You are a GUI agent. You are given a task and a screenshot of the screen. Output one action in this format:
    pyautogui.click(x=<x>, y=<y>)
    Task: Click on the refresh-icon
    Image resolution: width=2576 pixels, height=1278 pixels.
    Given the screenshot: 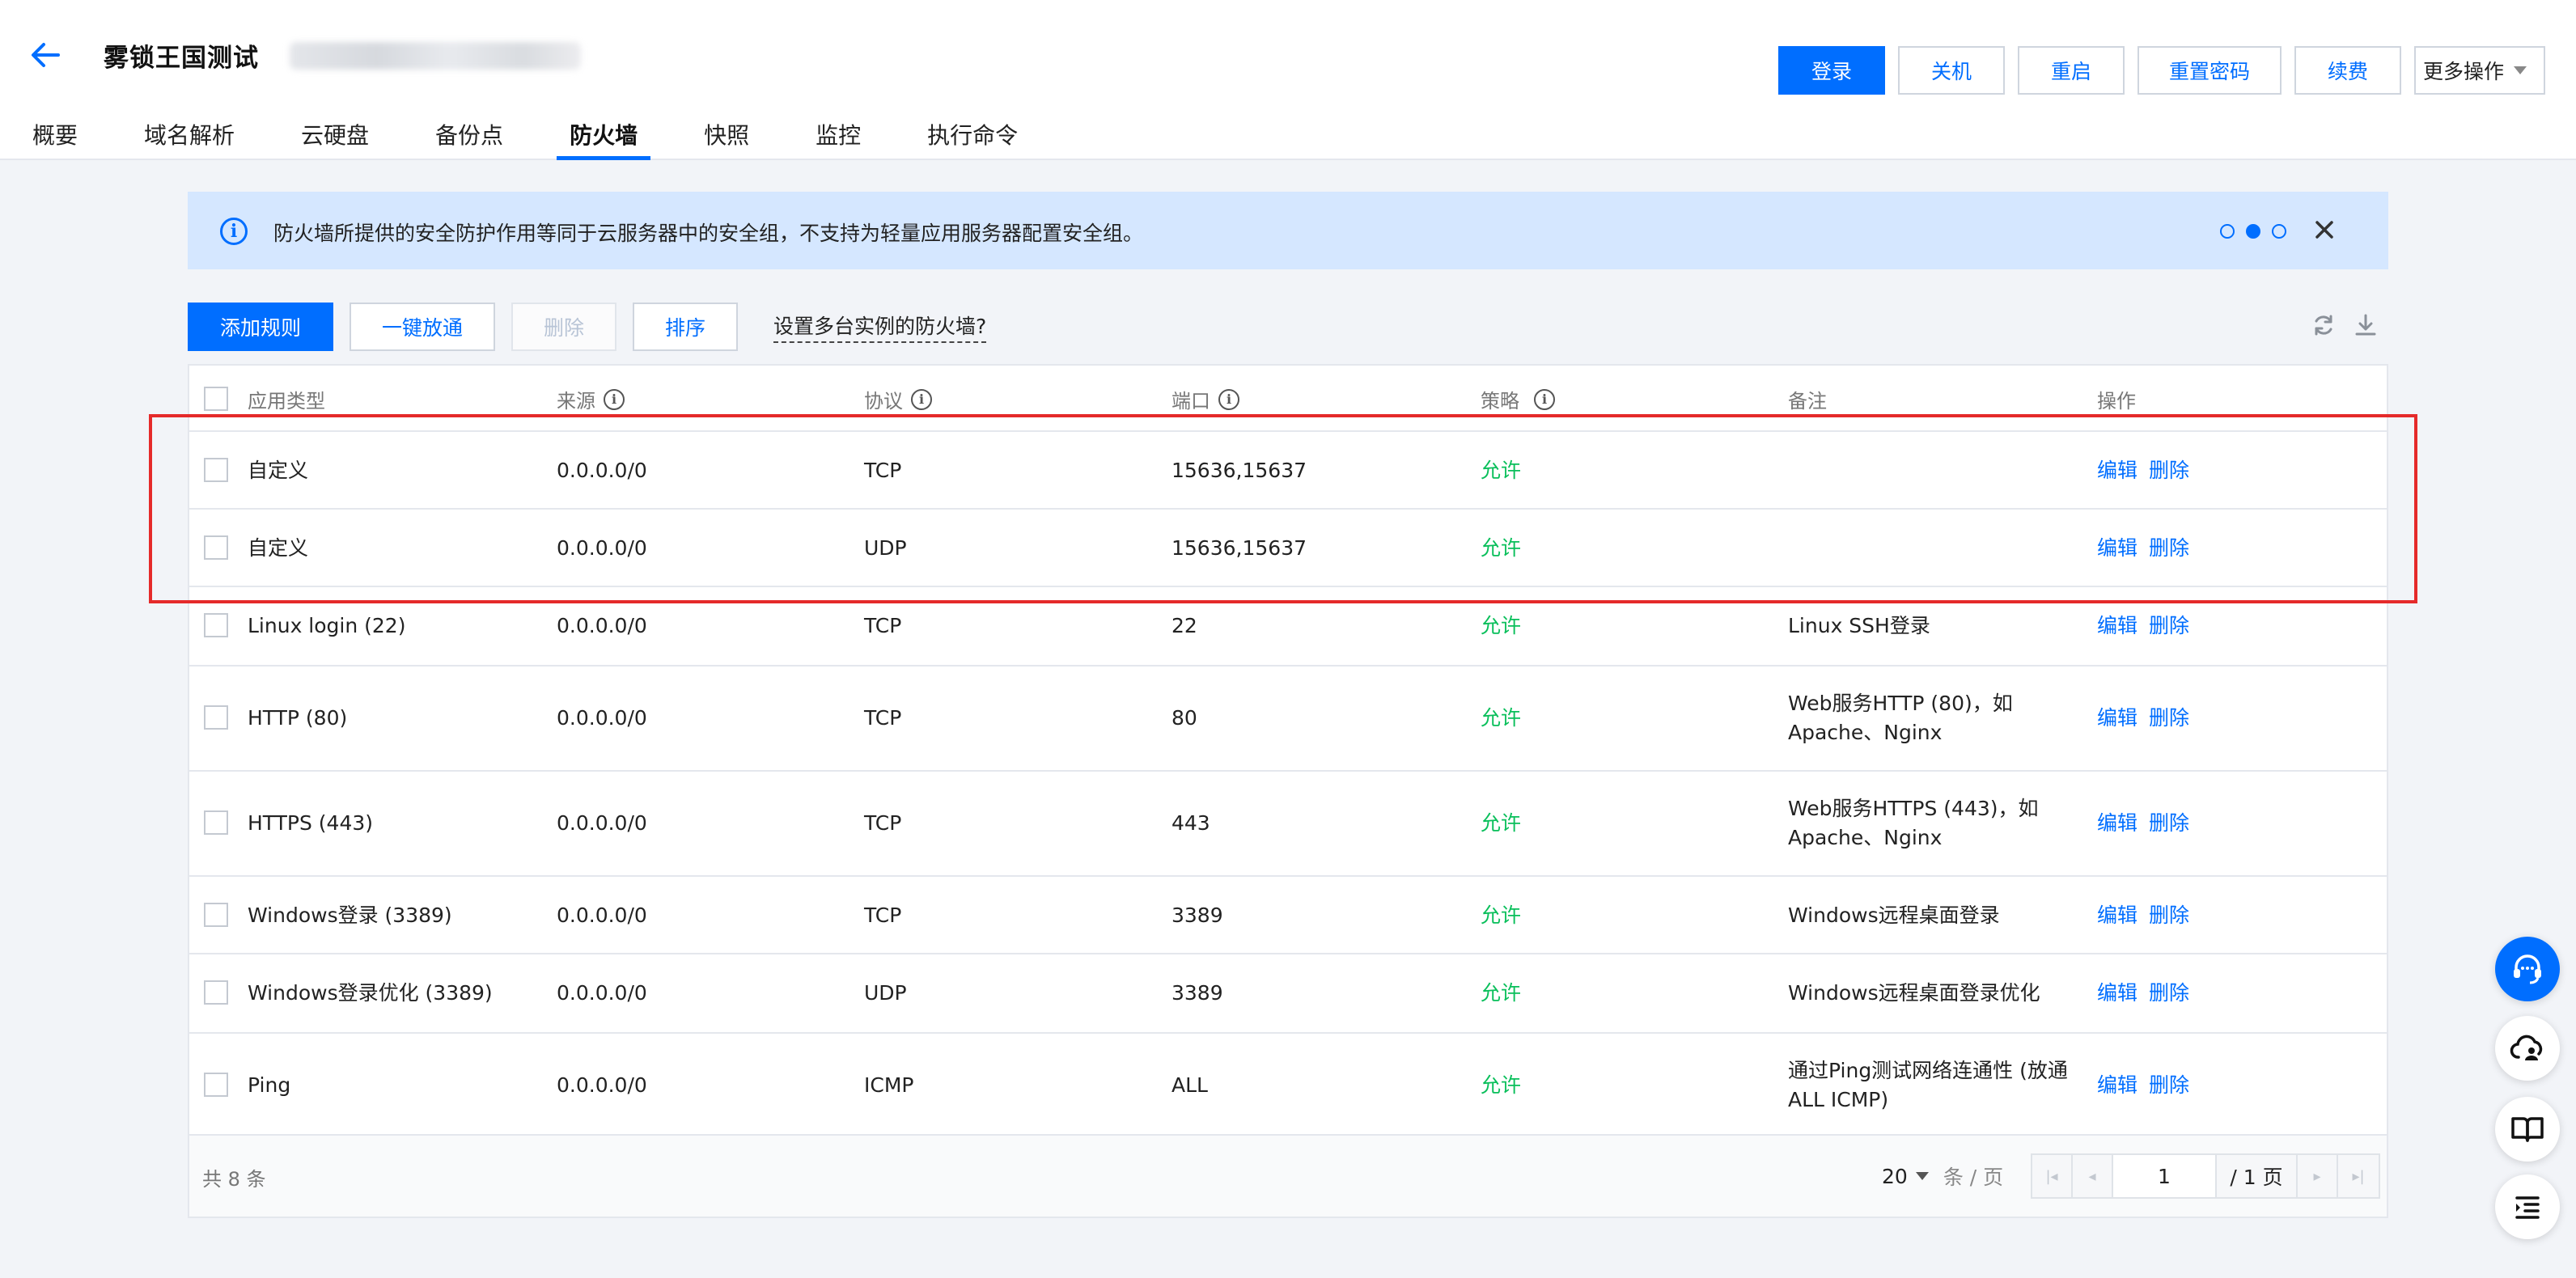 What is the action you would take?
    pyautogui.click(x=2324, y=325)
    